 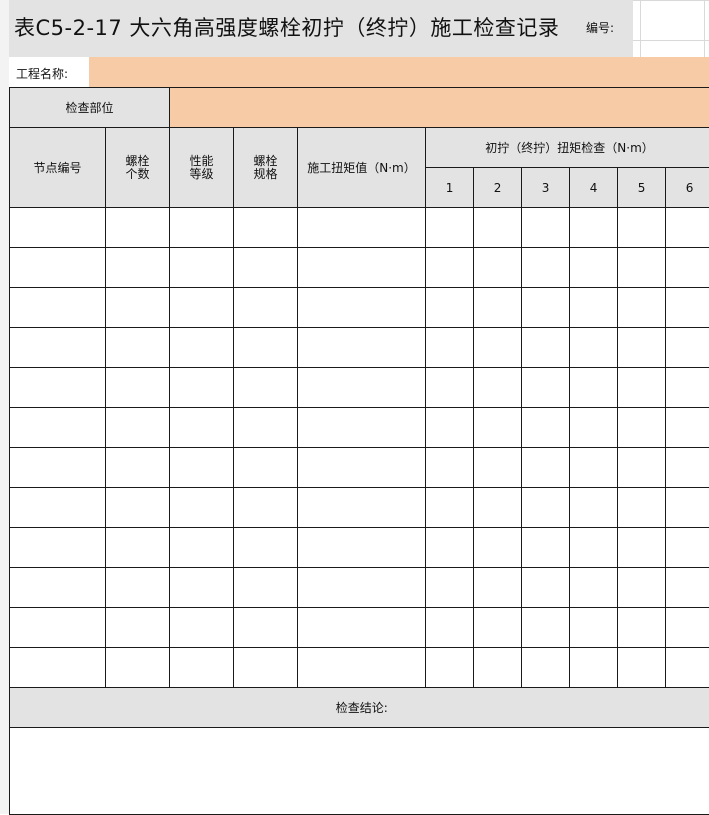 What do you see at coordinates (359, 771) in the screenshot?
I see `conclusion-body` at bounding box center [359, 771].